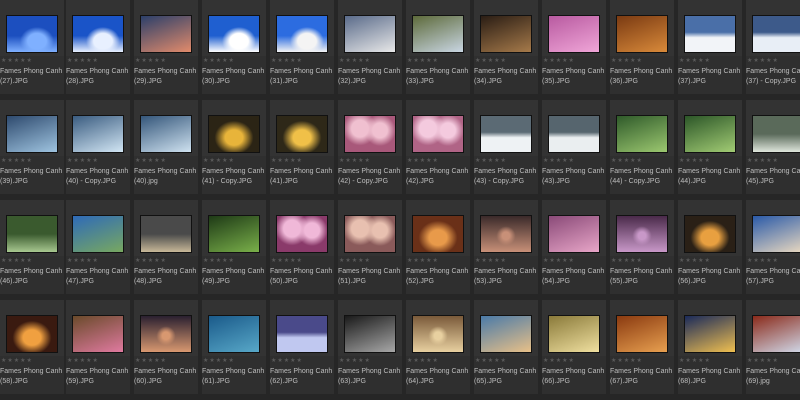 The height and width of the screenshot is (400, 800). I want to click on thumbnail-item: ★★★★★ Fames Phong Canh (31).JPG, so click(302, 47).